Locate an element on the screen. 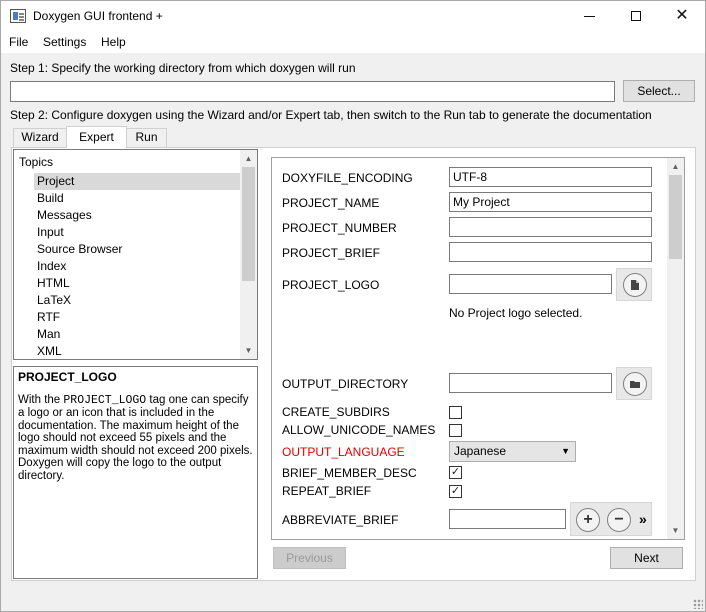  output-language-value: Japanese is located at coordinates (480, 451).